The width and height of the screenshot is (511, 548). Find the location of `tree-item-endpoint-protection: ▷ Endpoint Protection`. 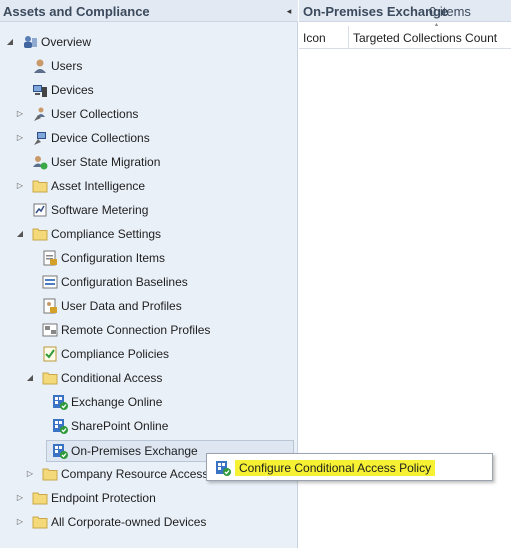

tree-item-endpoint-protection: ▷ Endpoint Protection is located at coordinates (149, 498).